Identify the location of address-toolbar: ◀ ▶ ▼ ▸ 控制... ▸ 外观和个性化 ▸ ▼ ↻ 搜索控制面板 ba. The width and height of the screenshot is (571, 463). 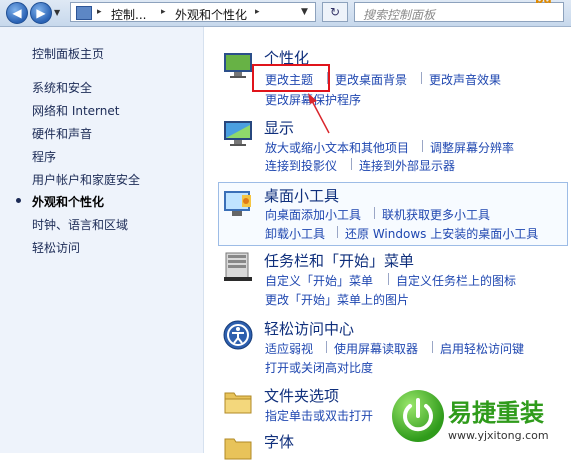
(285, 13).